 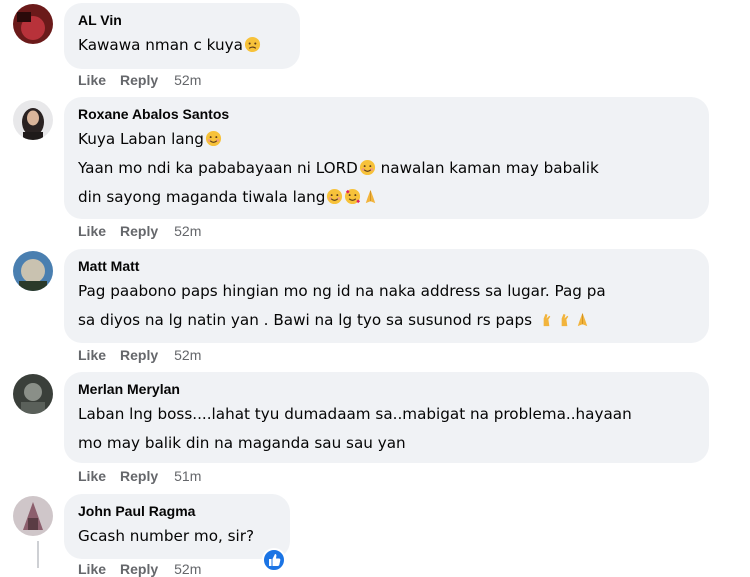 I want to click on smiling-hearts-face-icon, so click(x=352, y=195).